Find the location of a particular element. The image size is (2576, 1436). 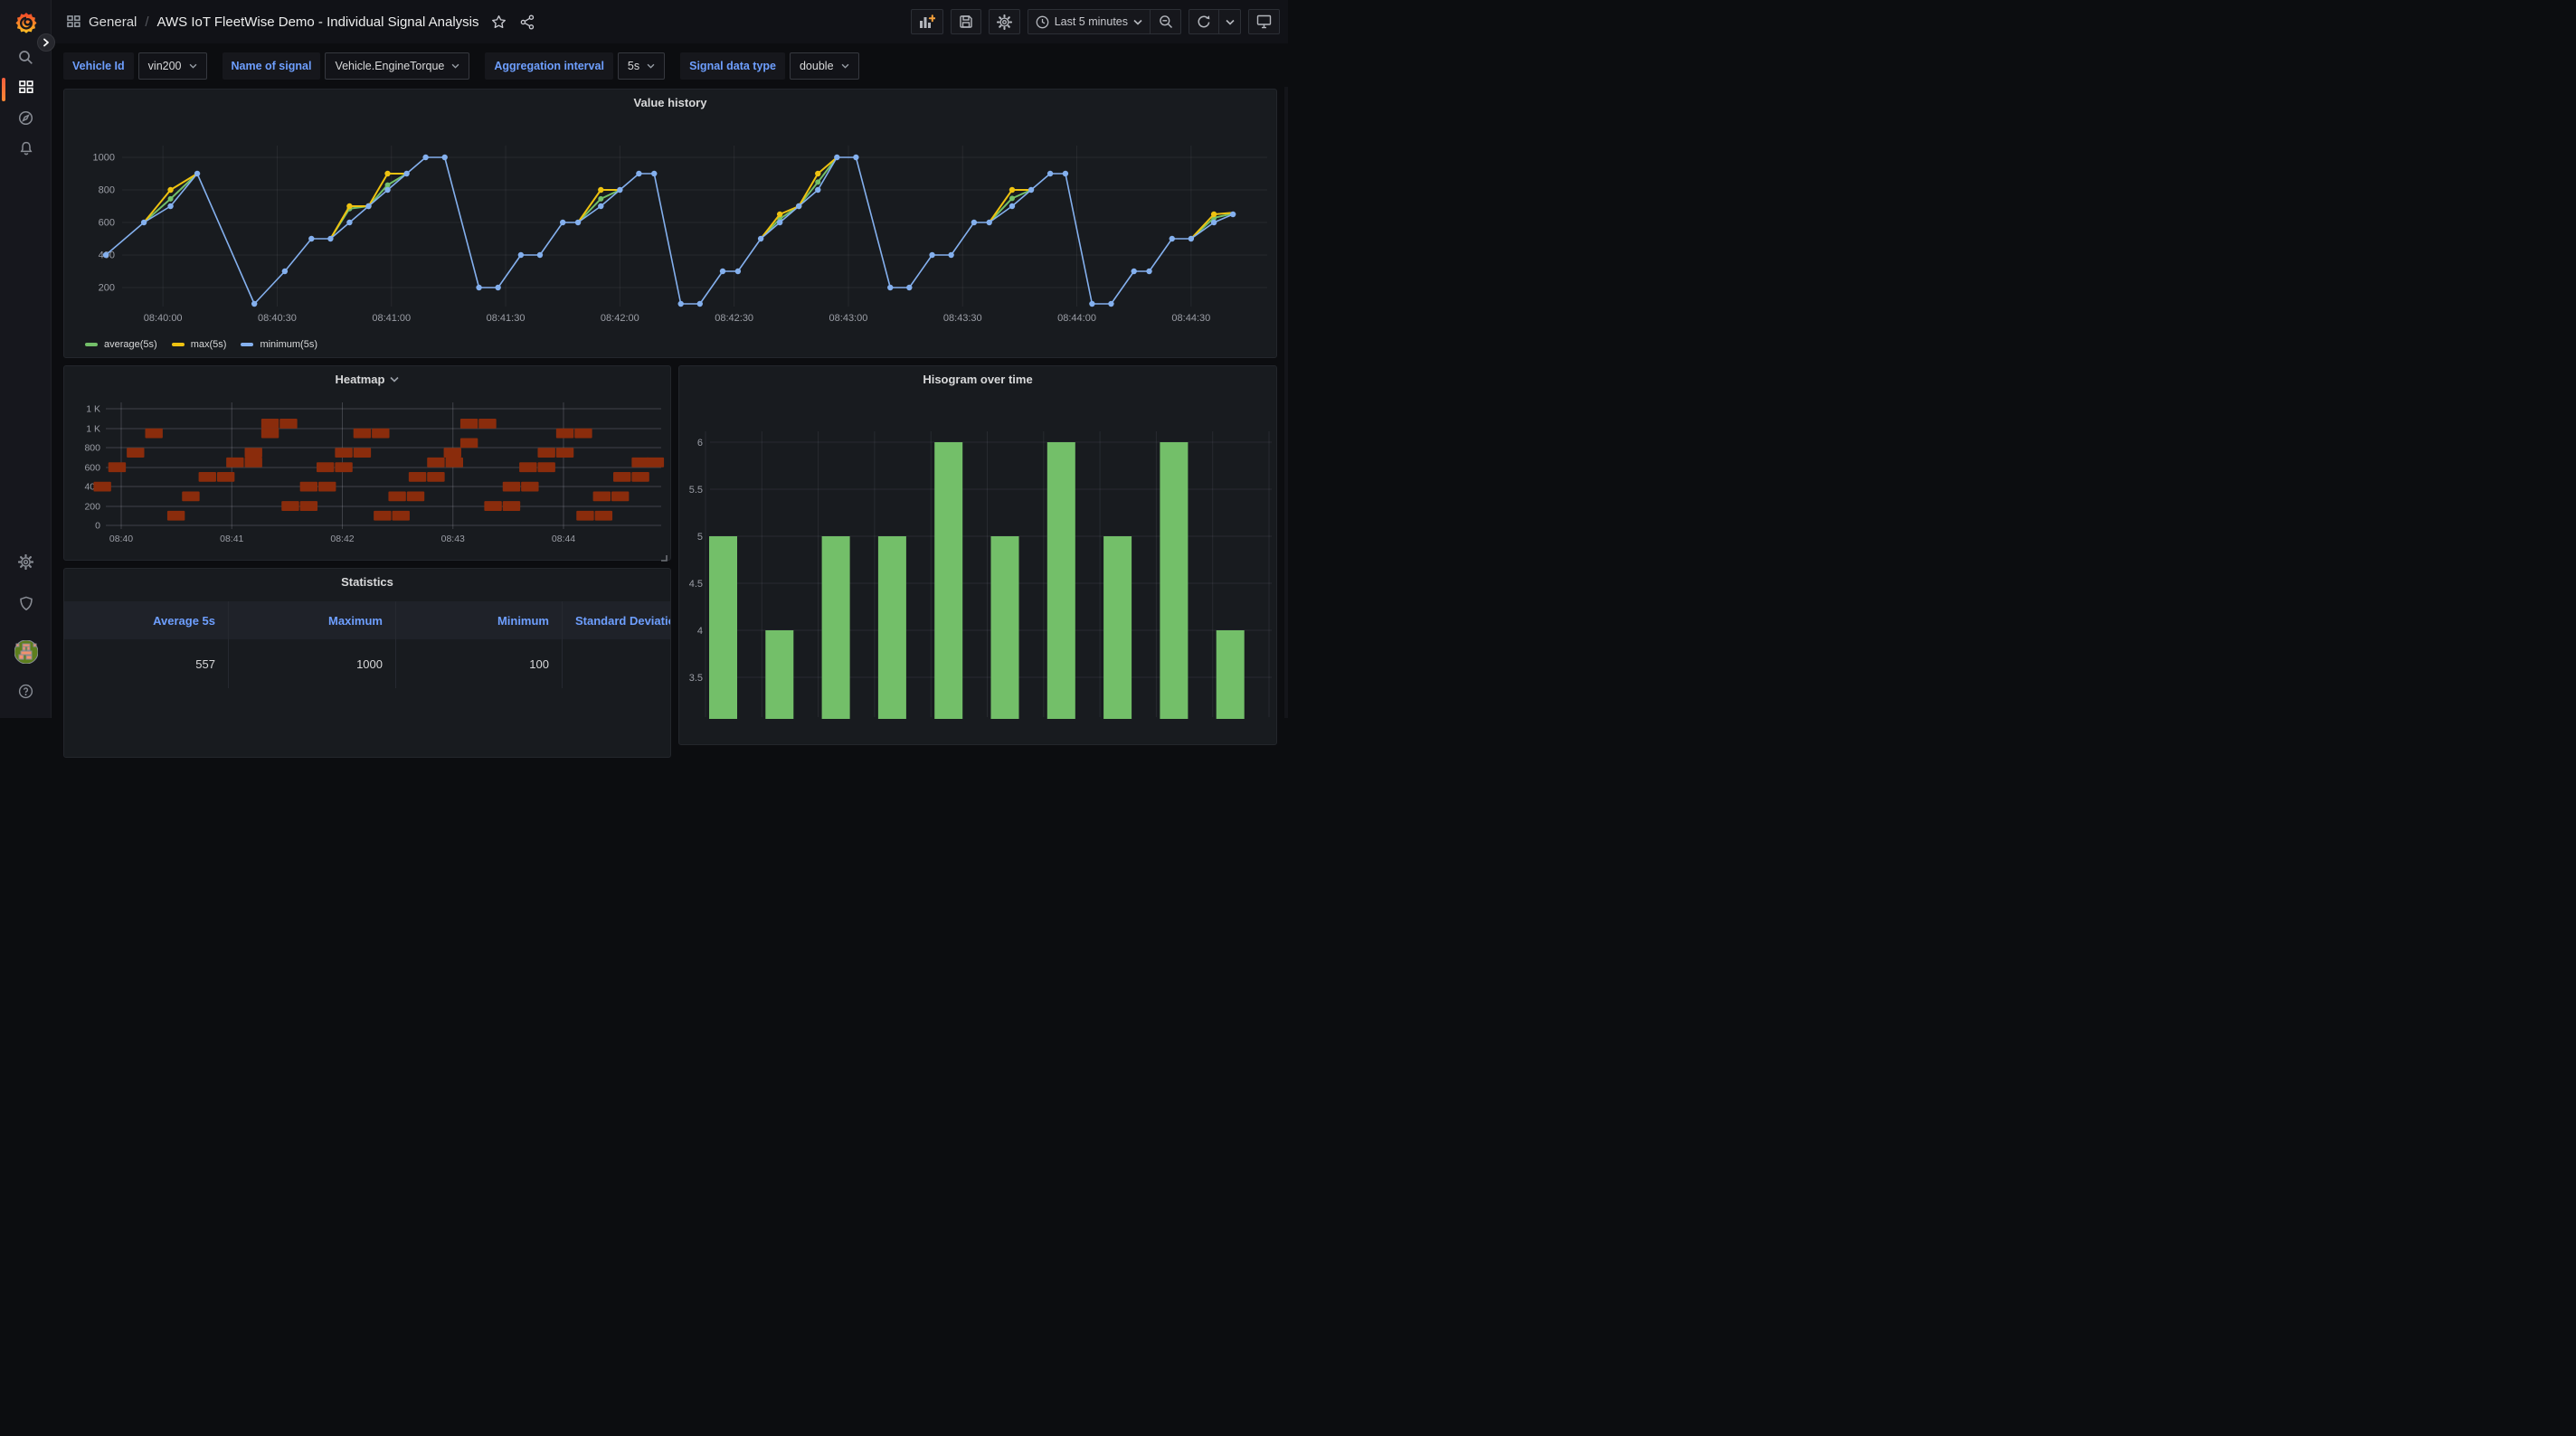

star-icon is located at coordinates (499, 22).